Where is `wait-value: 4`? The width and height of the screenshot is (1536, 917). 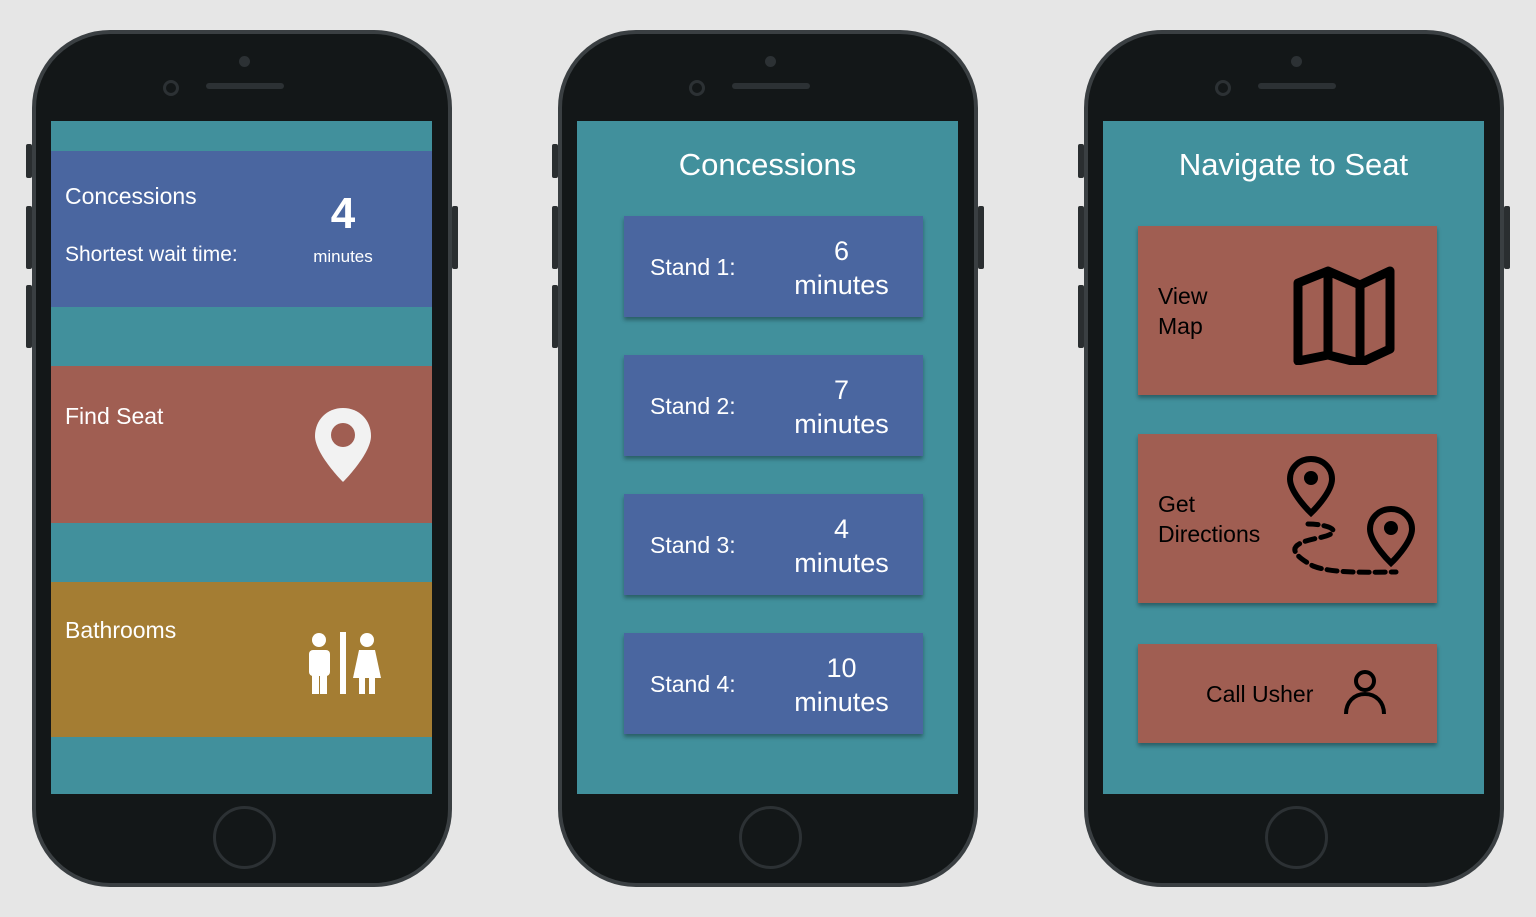
wait-value: 4 is located at coordinates (343, 213).